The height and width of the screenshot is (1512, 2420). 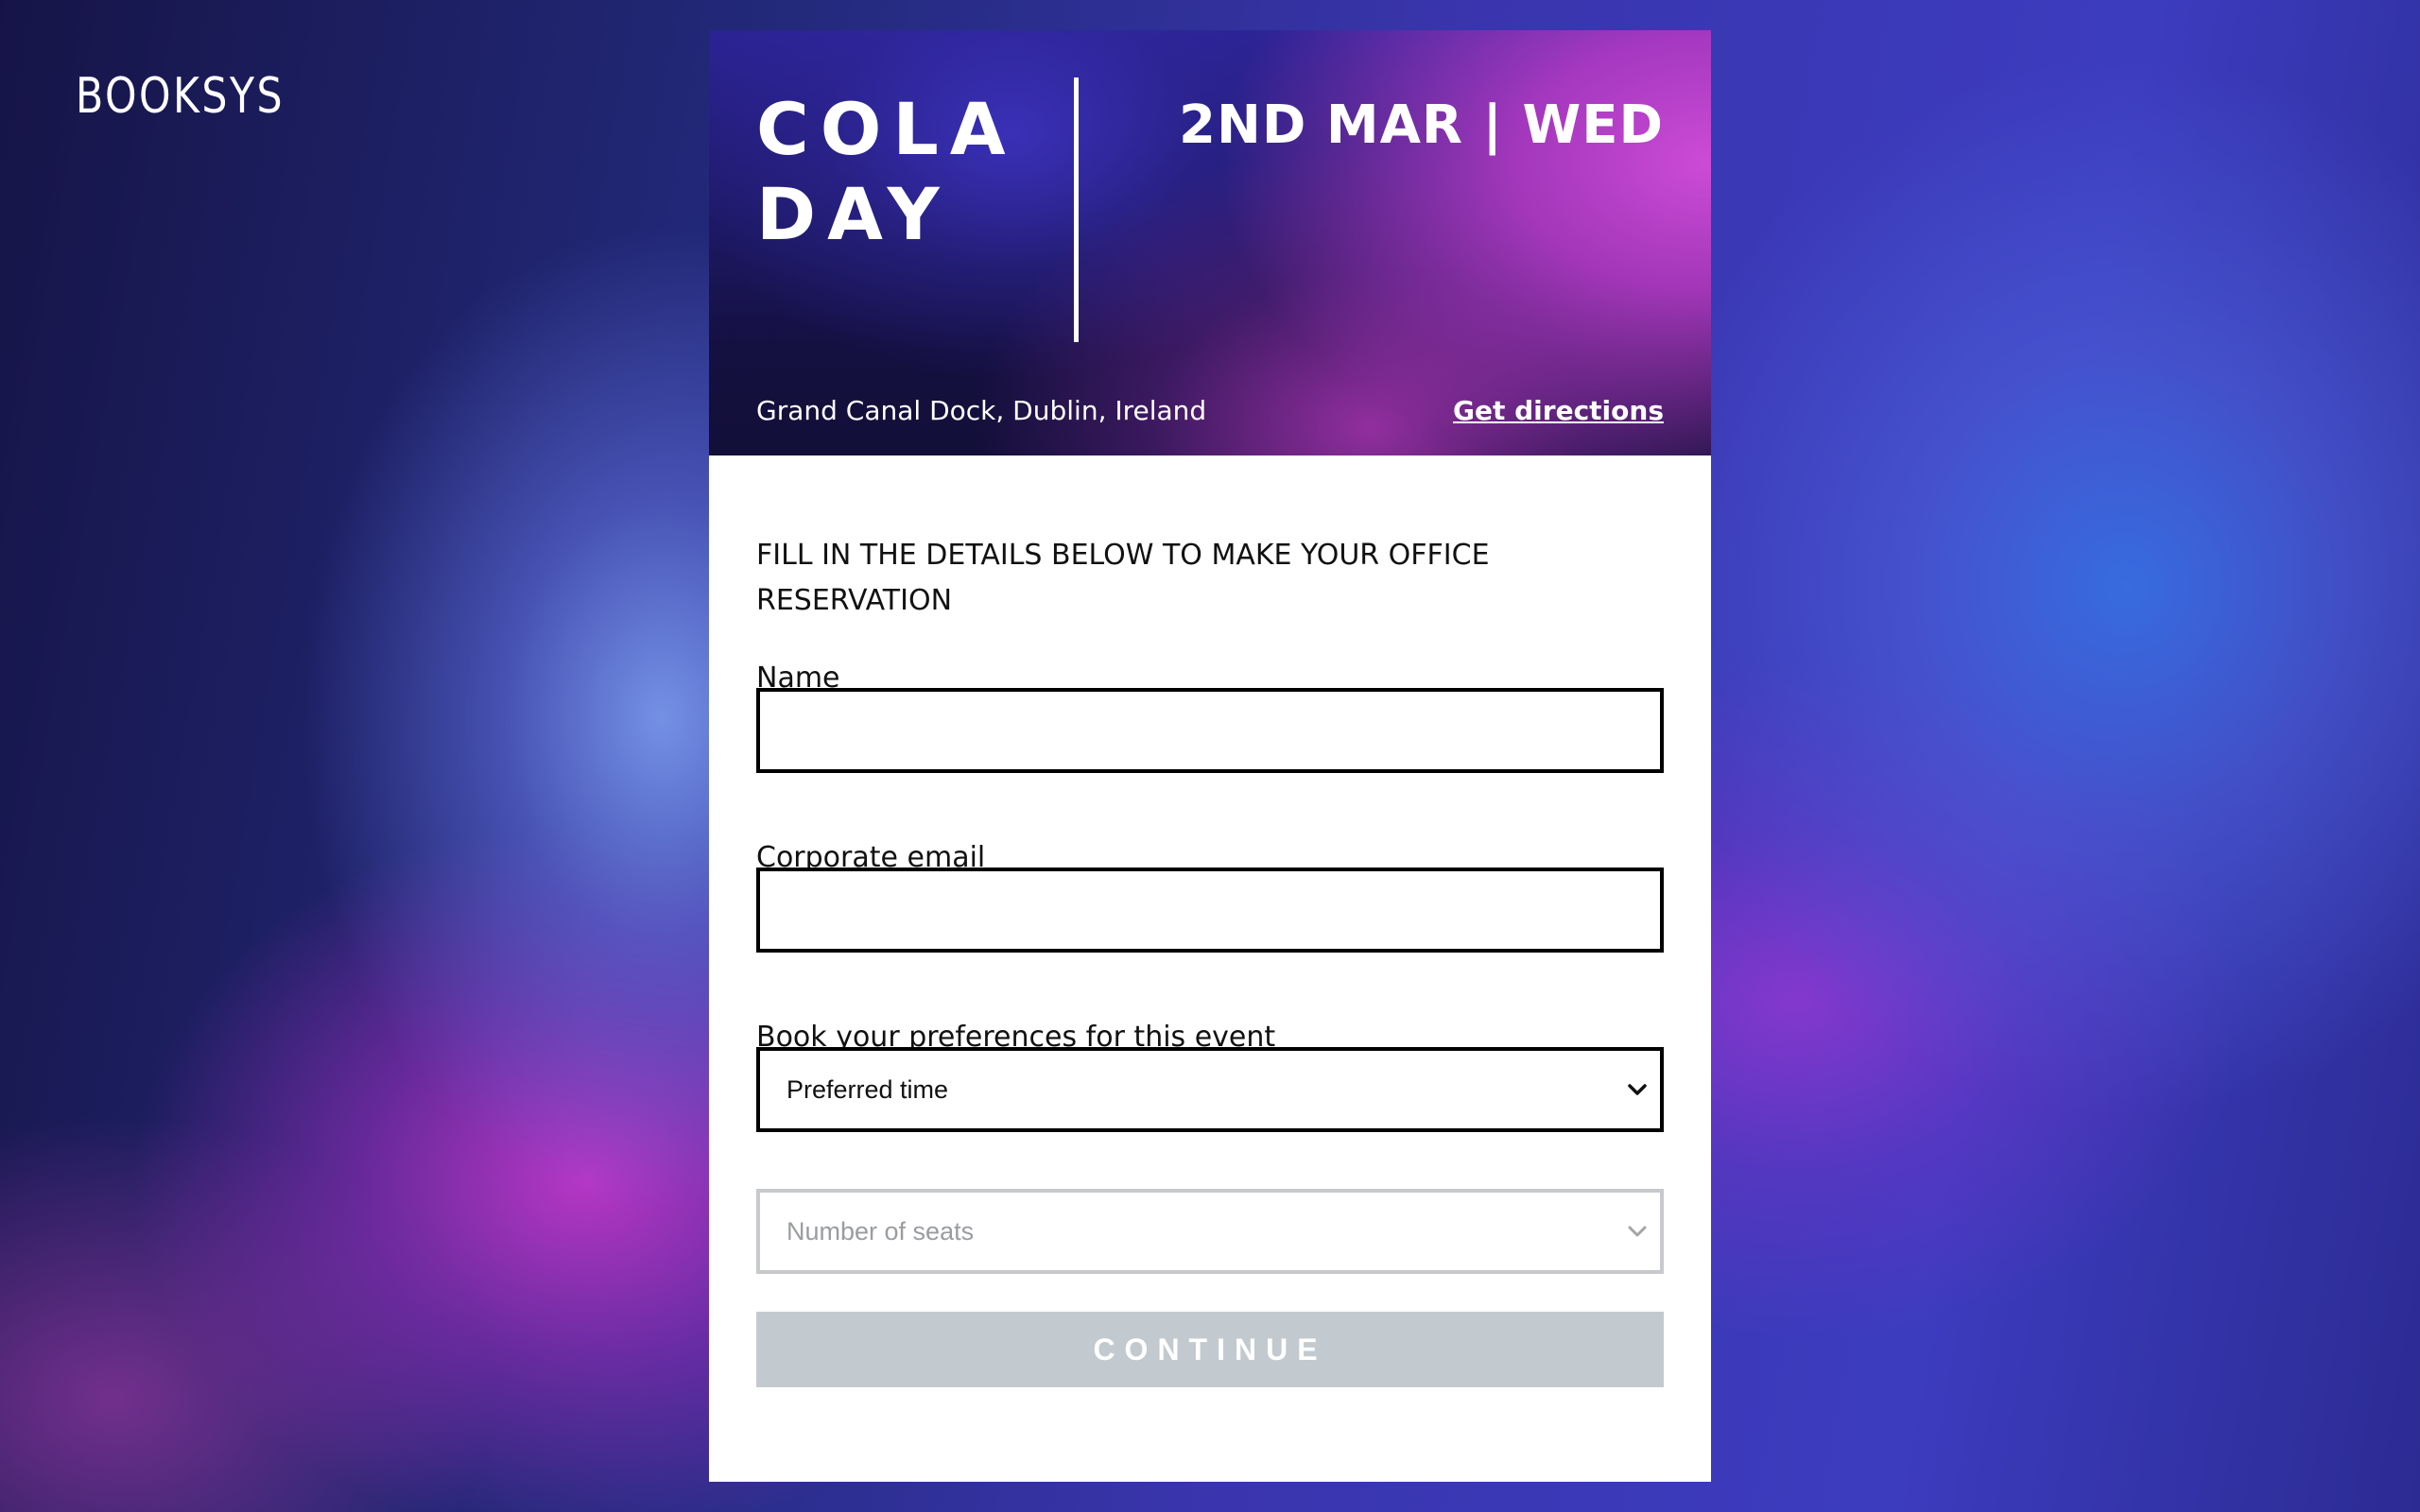 I want to click on preferred-time-select: Preferred time, so click(x=1210, y=1089).